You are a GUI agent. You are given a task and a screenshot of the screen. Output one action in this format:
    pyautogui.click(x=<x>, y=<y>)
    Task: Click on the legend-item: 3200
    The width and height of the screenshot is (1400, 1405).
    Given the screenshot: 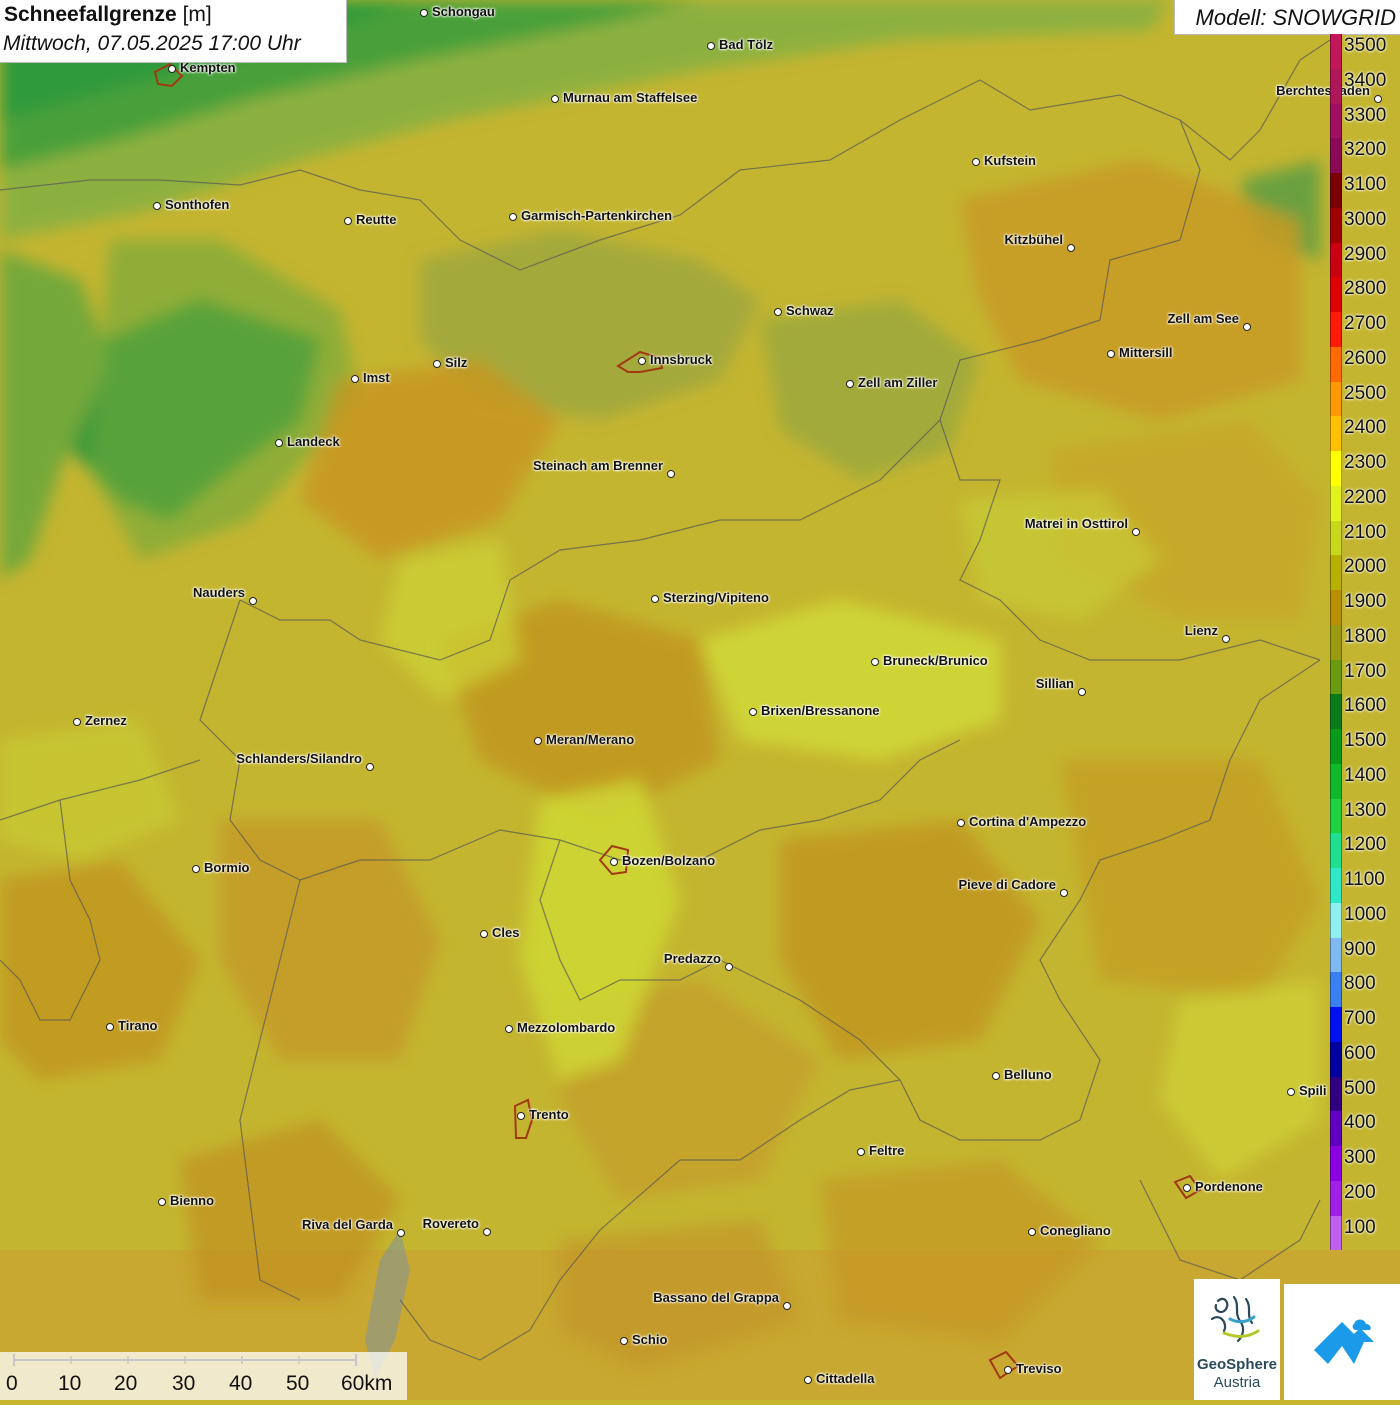 What is the action you would take?
    pyautogui.click(x=1364, y=155)
    